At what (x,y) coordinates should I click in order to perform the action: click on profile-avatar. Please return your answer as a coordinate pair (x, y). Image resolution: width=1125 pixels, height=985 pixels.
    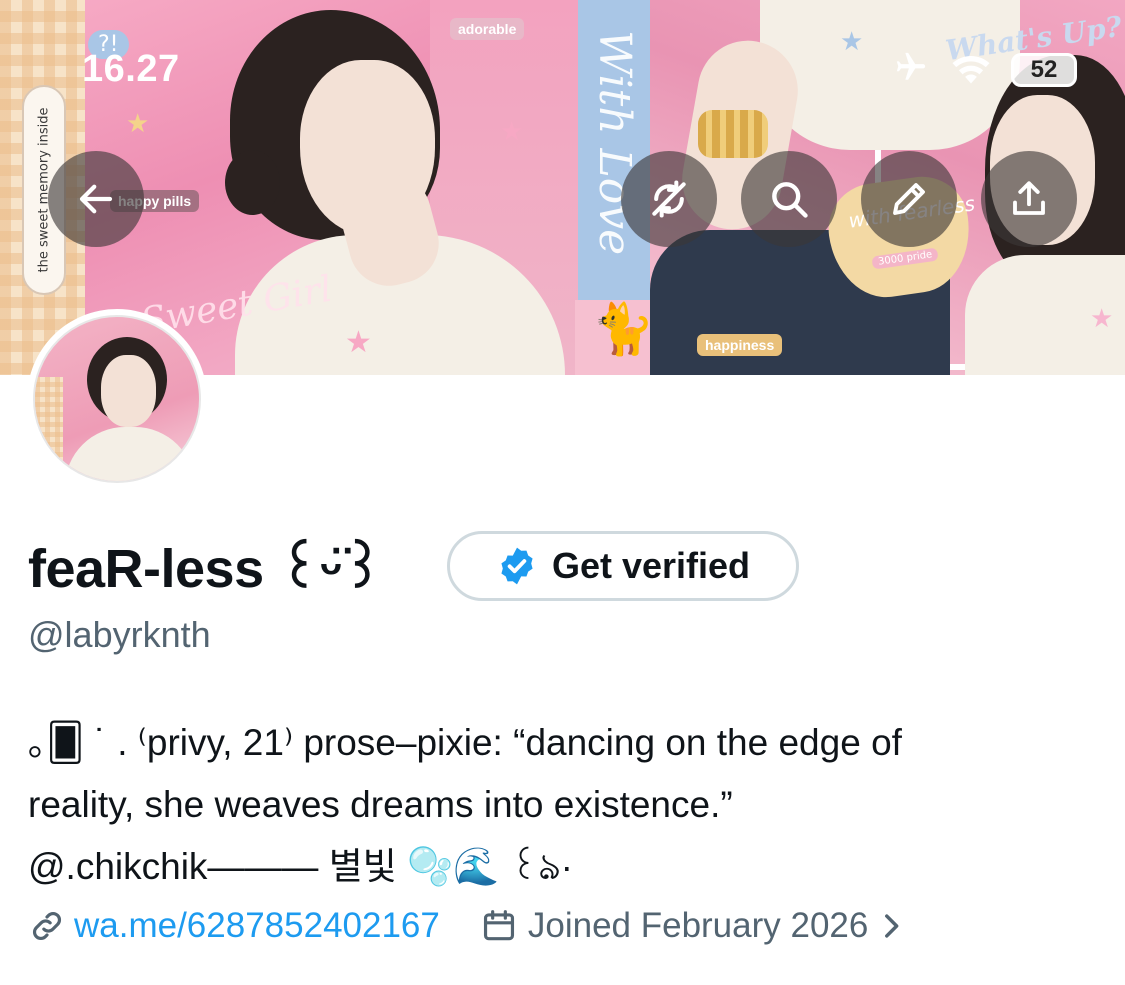
    Looking at the image, I should click on (117, 399).